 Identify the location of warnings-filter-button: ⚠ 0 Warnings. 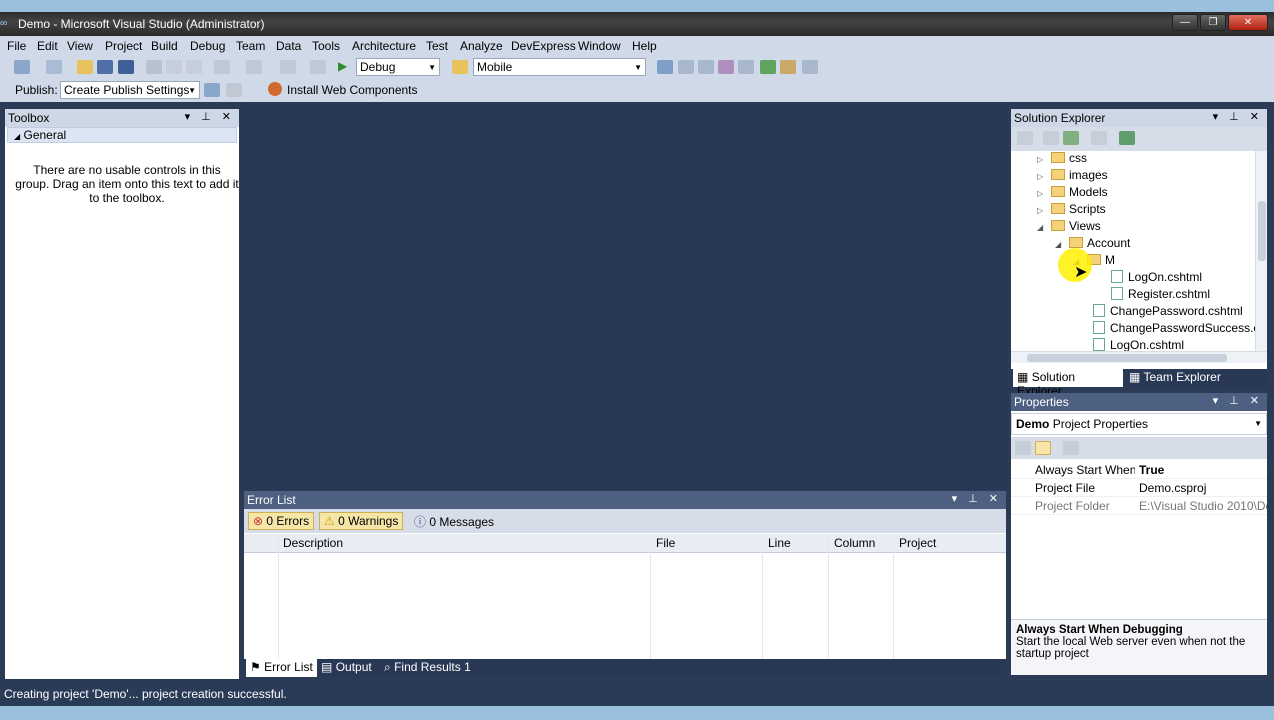
(361, 521).